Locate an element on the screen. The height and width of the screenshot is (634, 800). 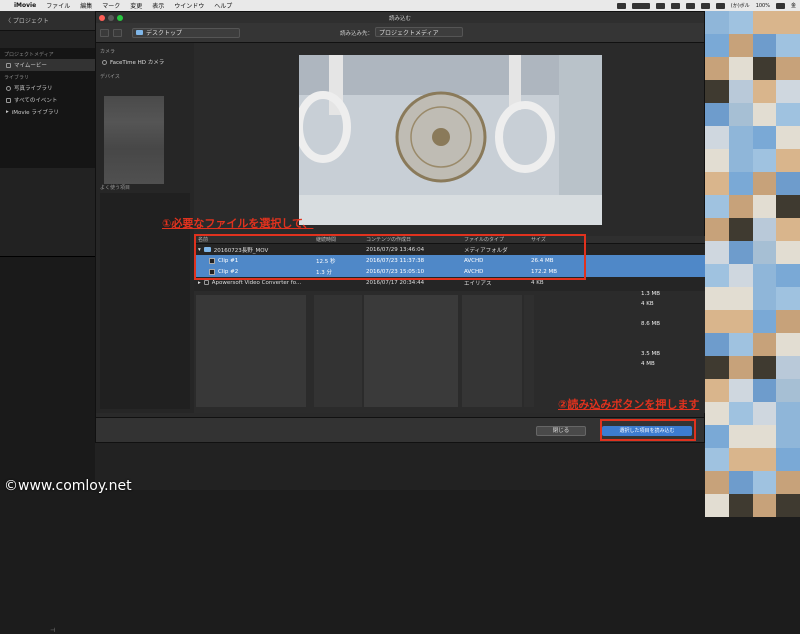
sidebar-item-my-movie: マイムービー is located at coordinates (47, 65).